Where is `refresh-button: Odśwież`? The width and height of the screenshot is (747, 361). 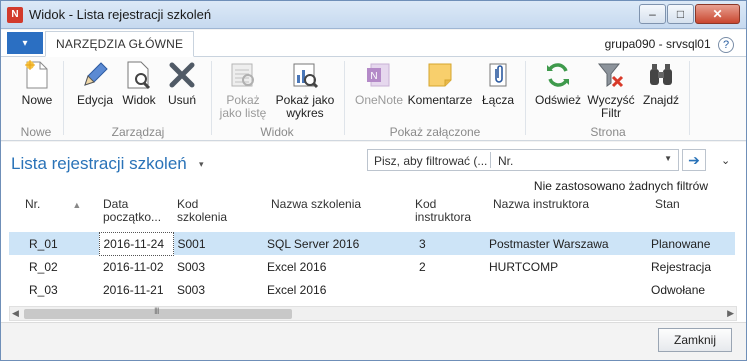
refresh-button: Odśwież is located at coordinates (558, 83).